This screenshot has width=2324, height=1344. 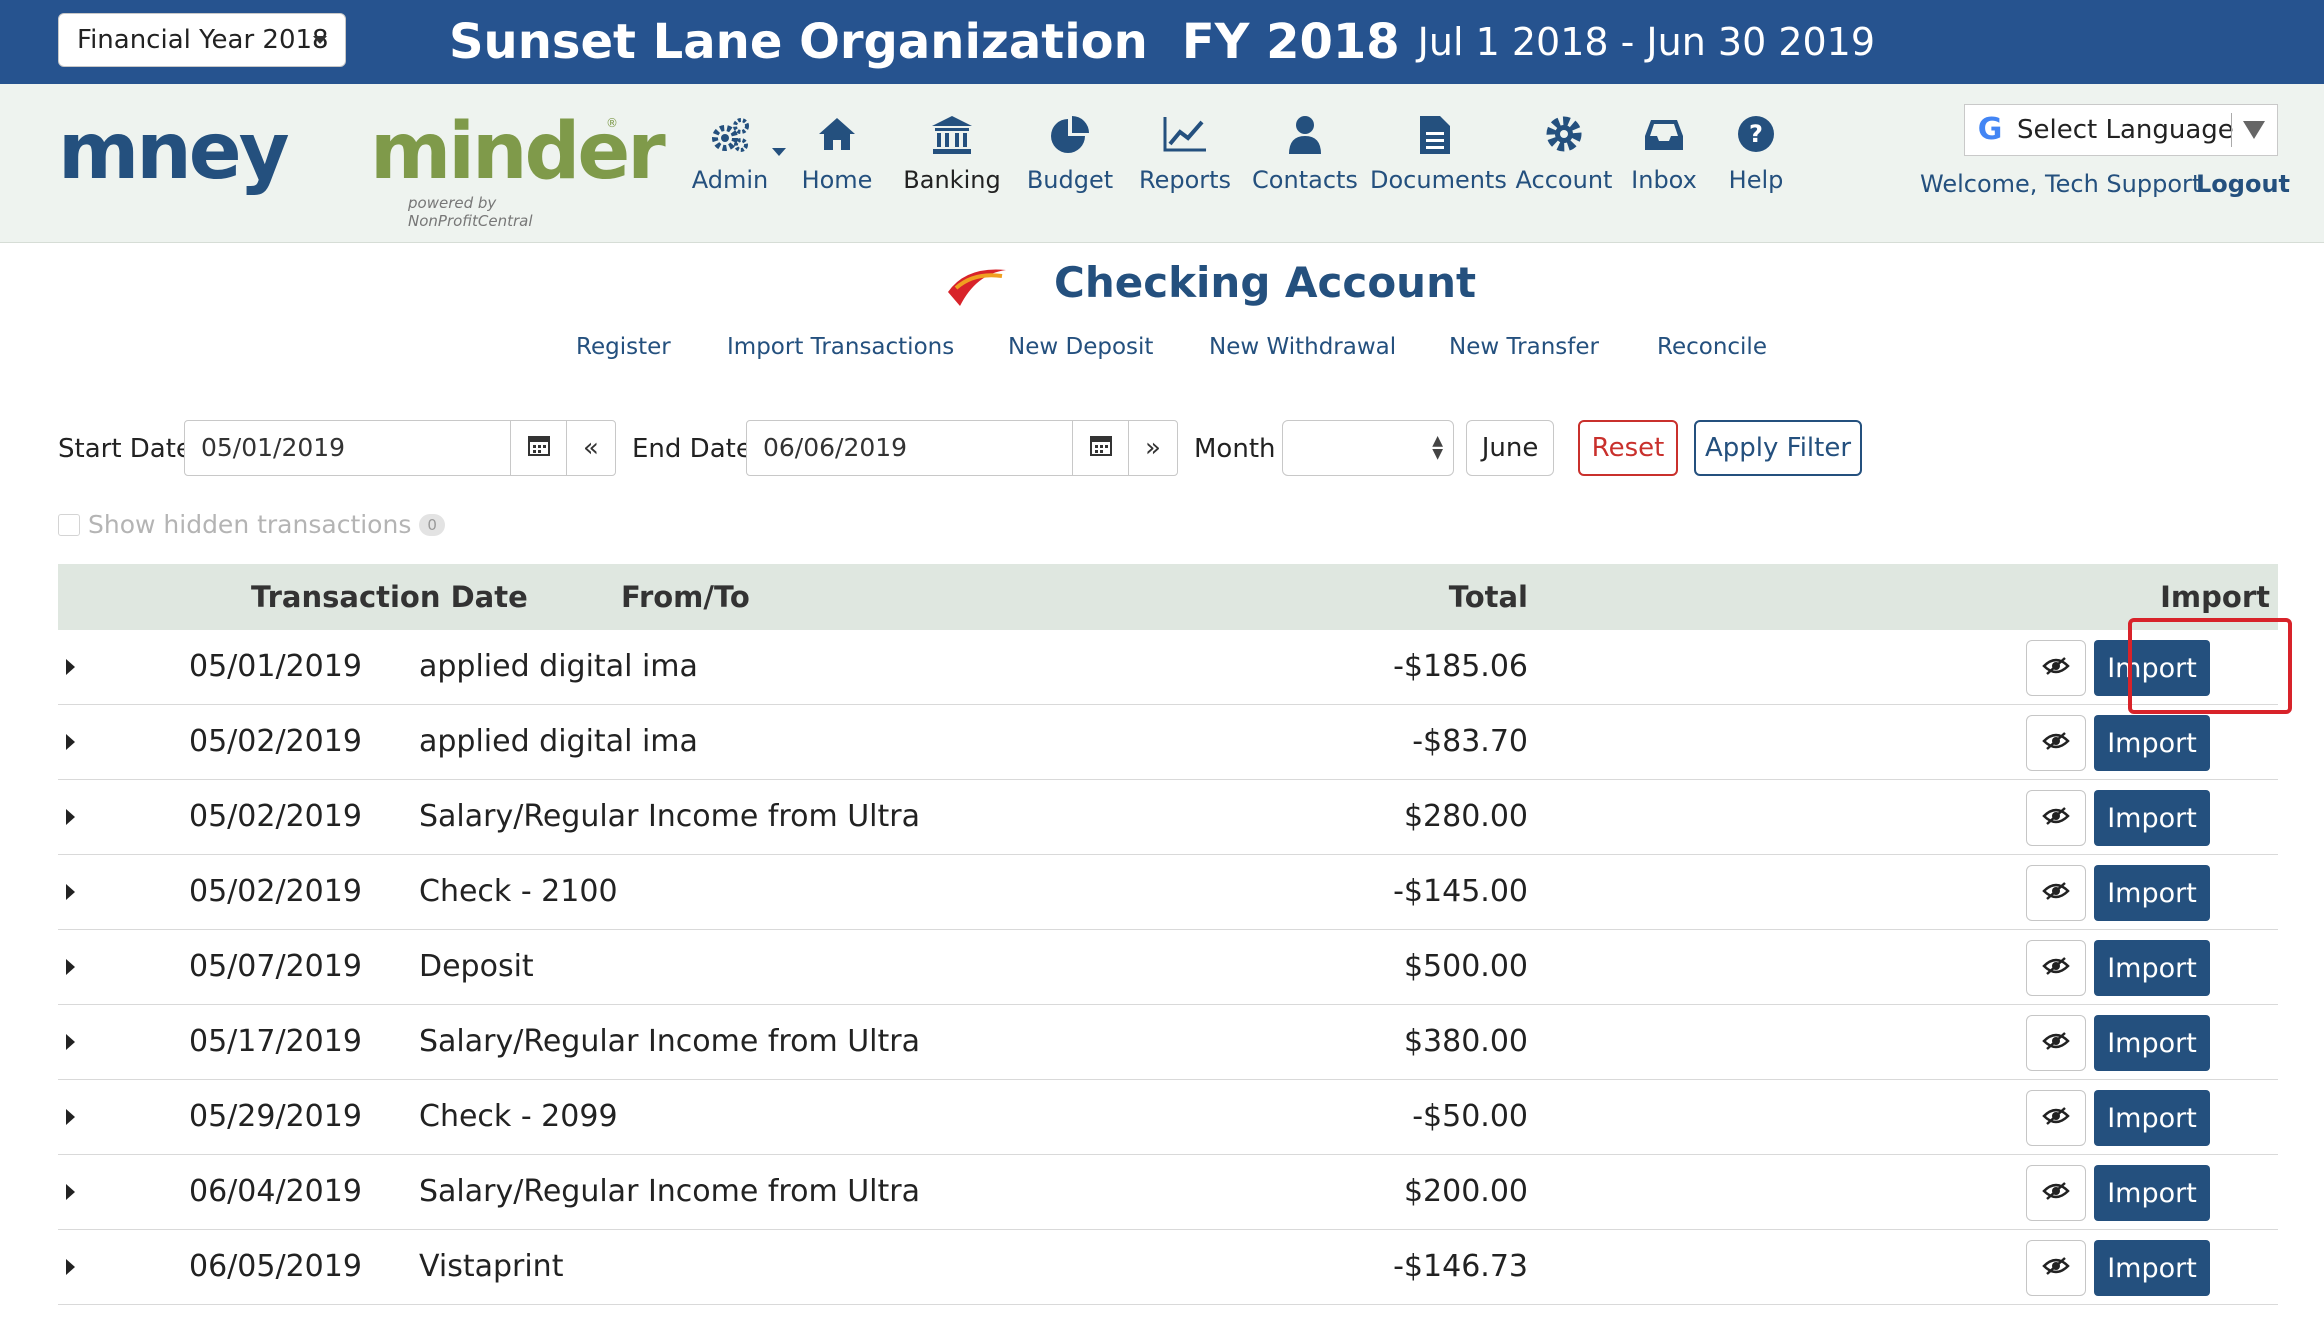 What do you see at coordinates (1664, 164) in the screenshot?
I see `nav-inbox: Inbox` at bounding box center [1664, 164].